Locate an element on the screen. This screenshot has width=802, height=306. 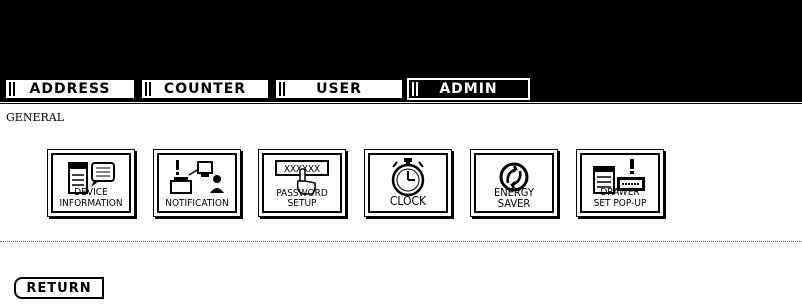
notification-button: NOTIFICATION is located at coordinates (197, 183).